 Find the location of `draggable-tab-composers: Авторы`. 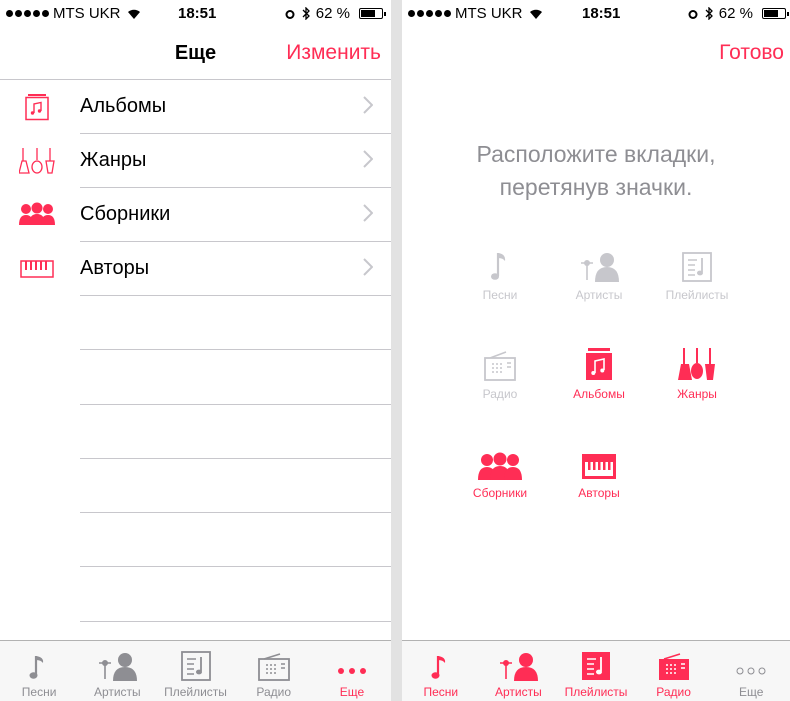

draggable-tab-composers: Авторы is located at coordinates (599, 471).